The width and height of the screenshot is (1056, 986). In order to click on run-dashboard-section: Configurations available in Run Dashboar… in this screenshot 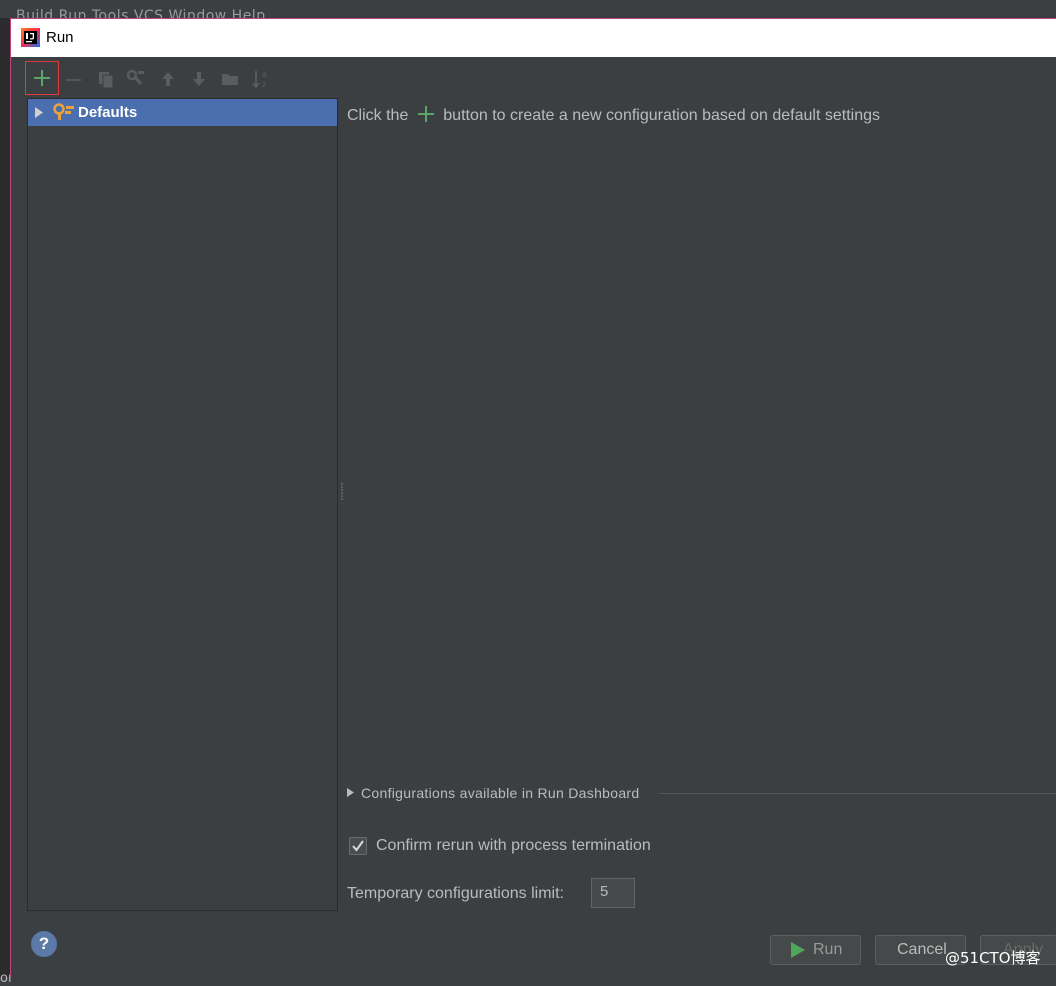, I will do `click(701, 793)`.